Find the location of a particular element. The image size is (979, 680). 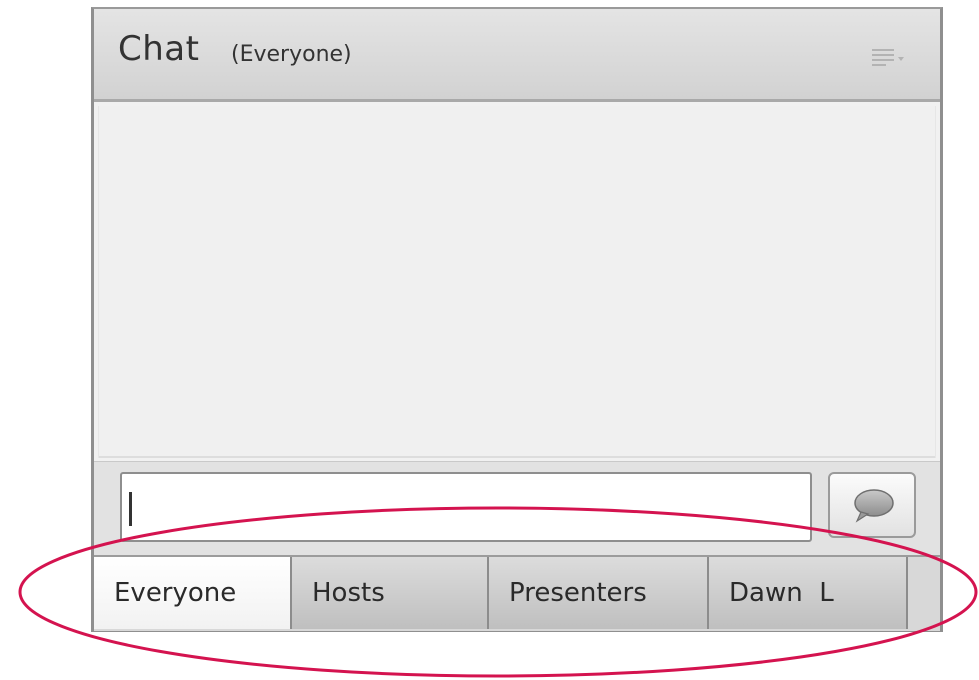

tab-everyone: Everyone is located at coordinates (193, 593).